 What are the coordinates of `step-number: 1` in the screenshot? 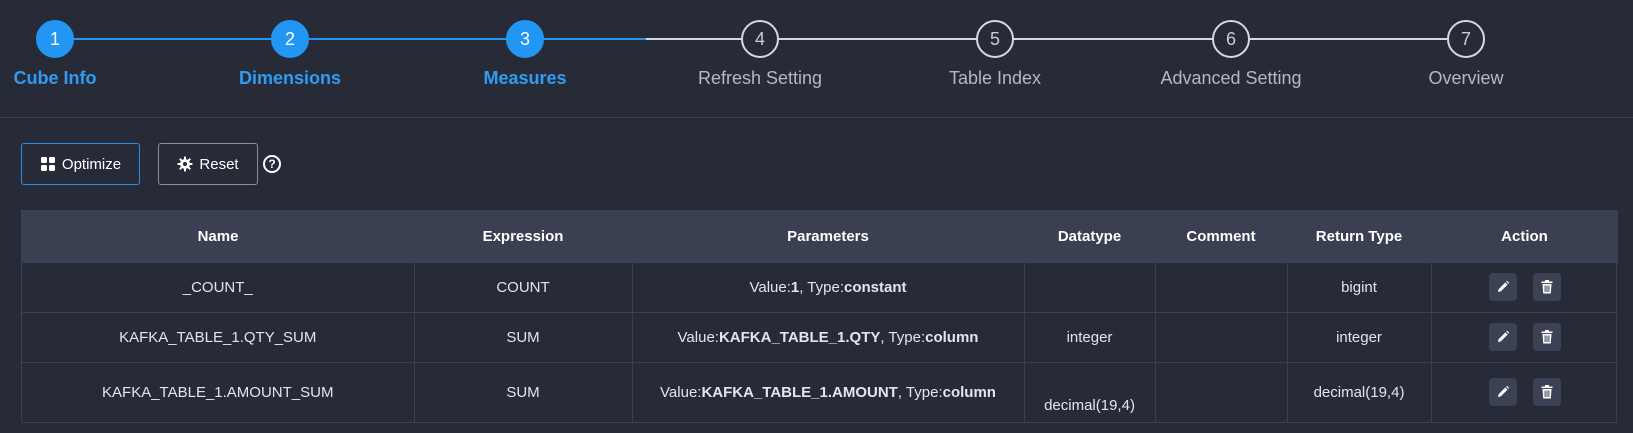 It's located at (55, 39).